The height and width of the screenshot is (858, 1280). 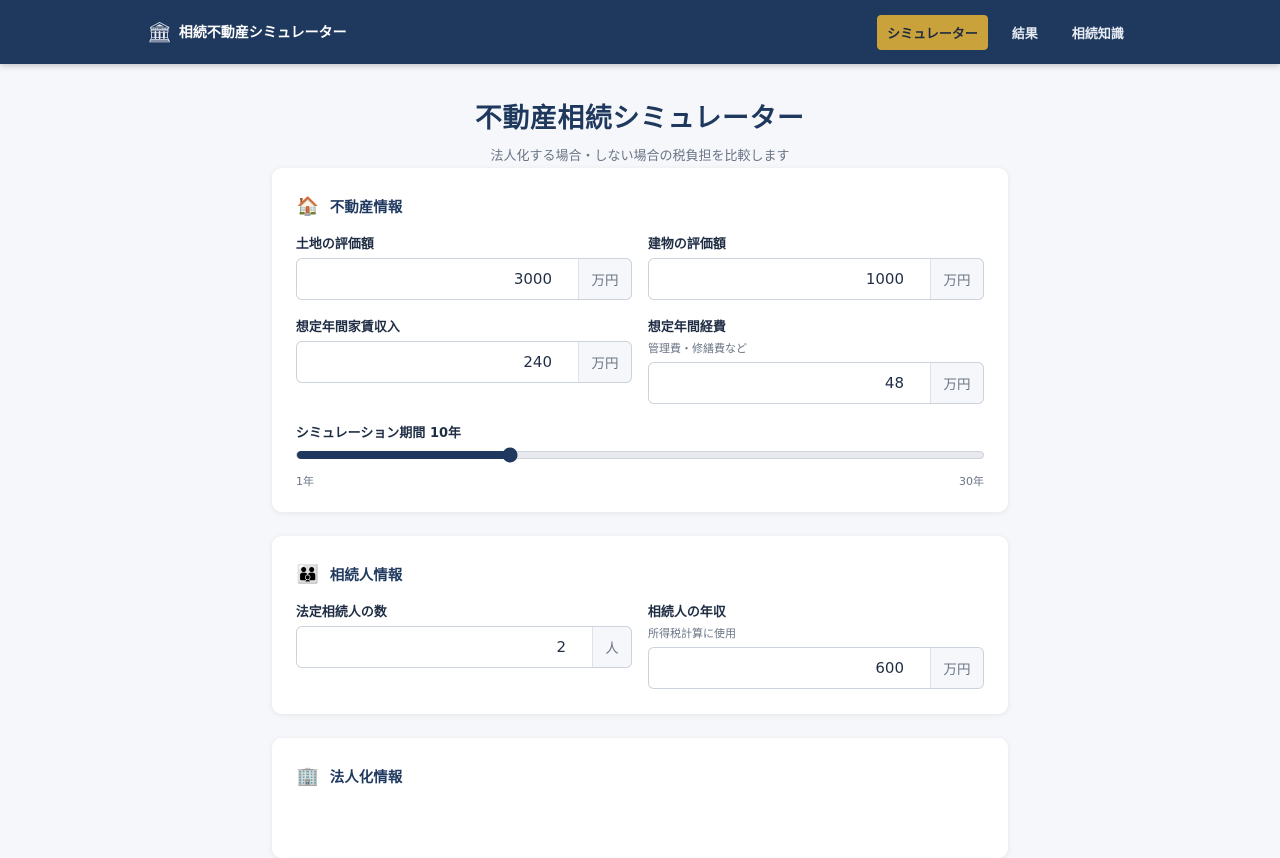 What do you see at coordinates (379, 433) in the screenshot?
I see `period-label: シミュレーション期間 10年` at bounding box center [379, 433].